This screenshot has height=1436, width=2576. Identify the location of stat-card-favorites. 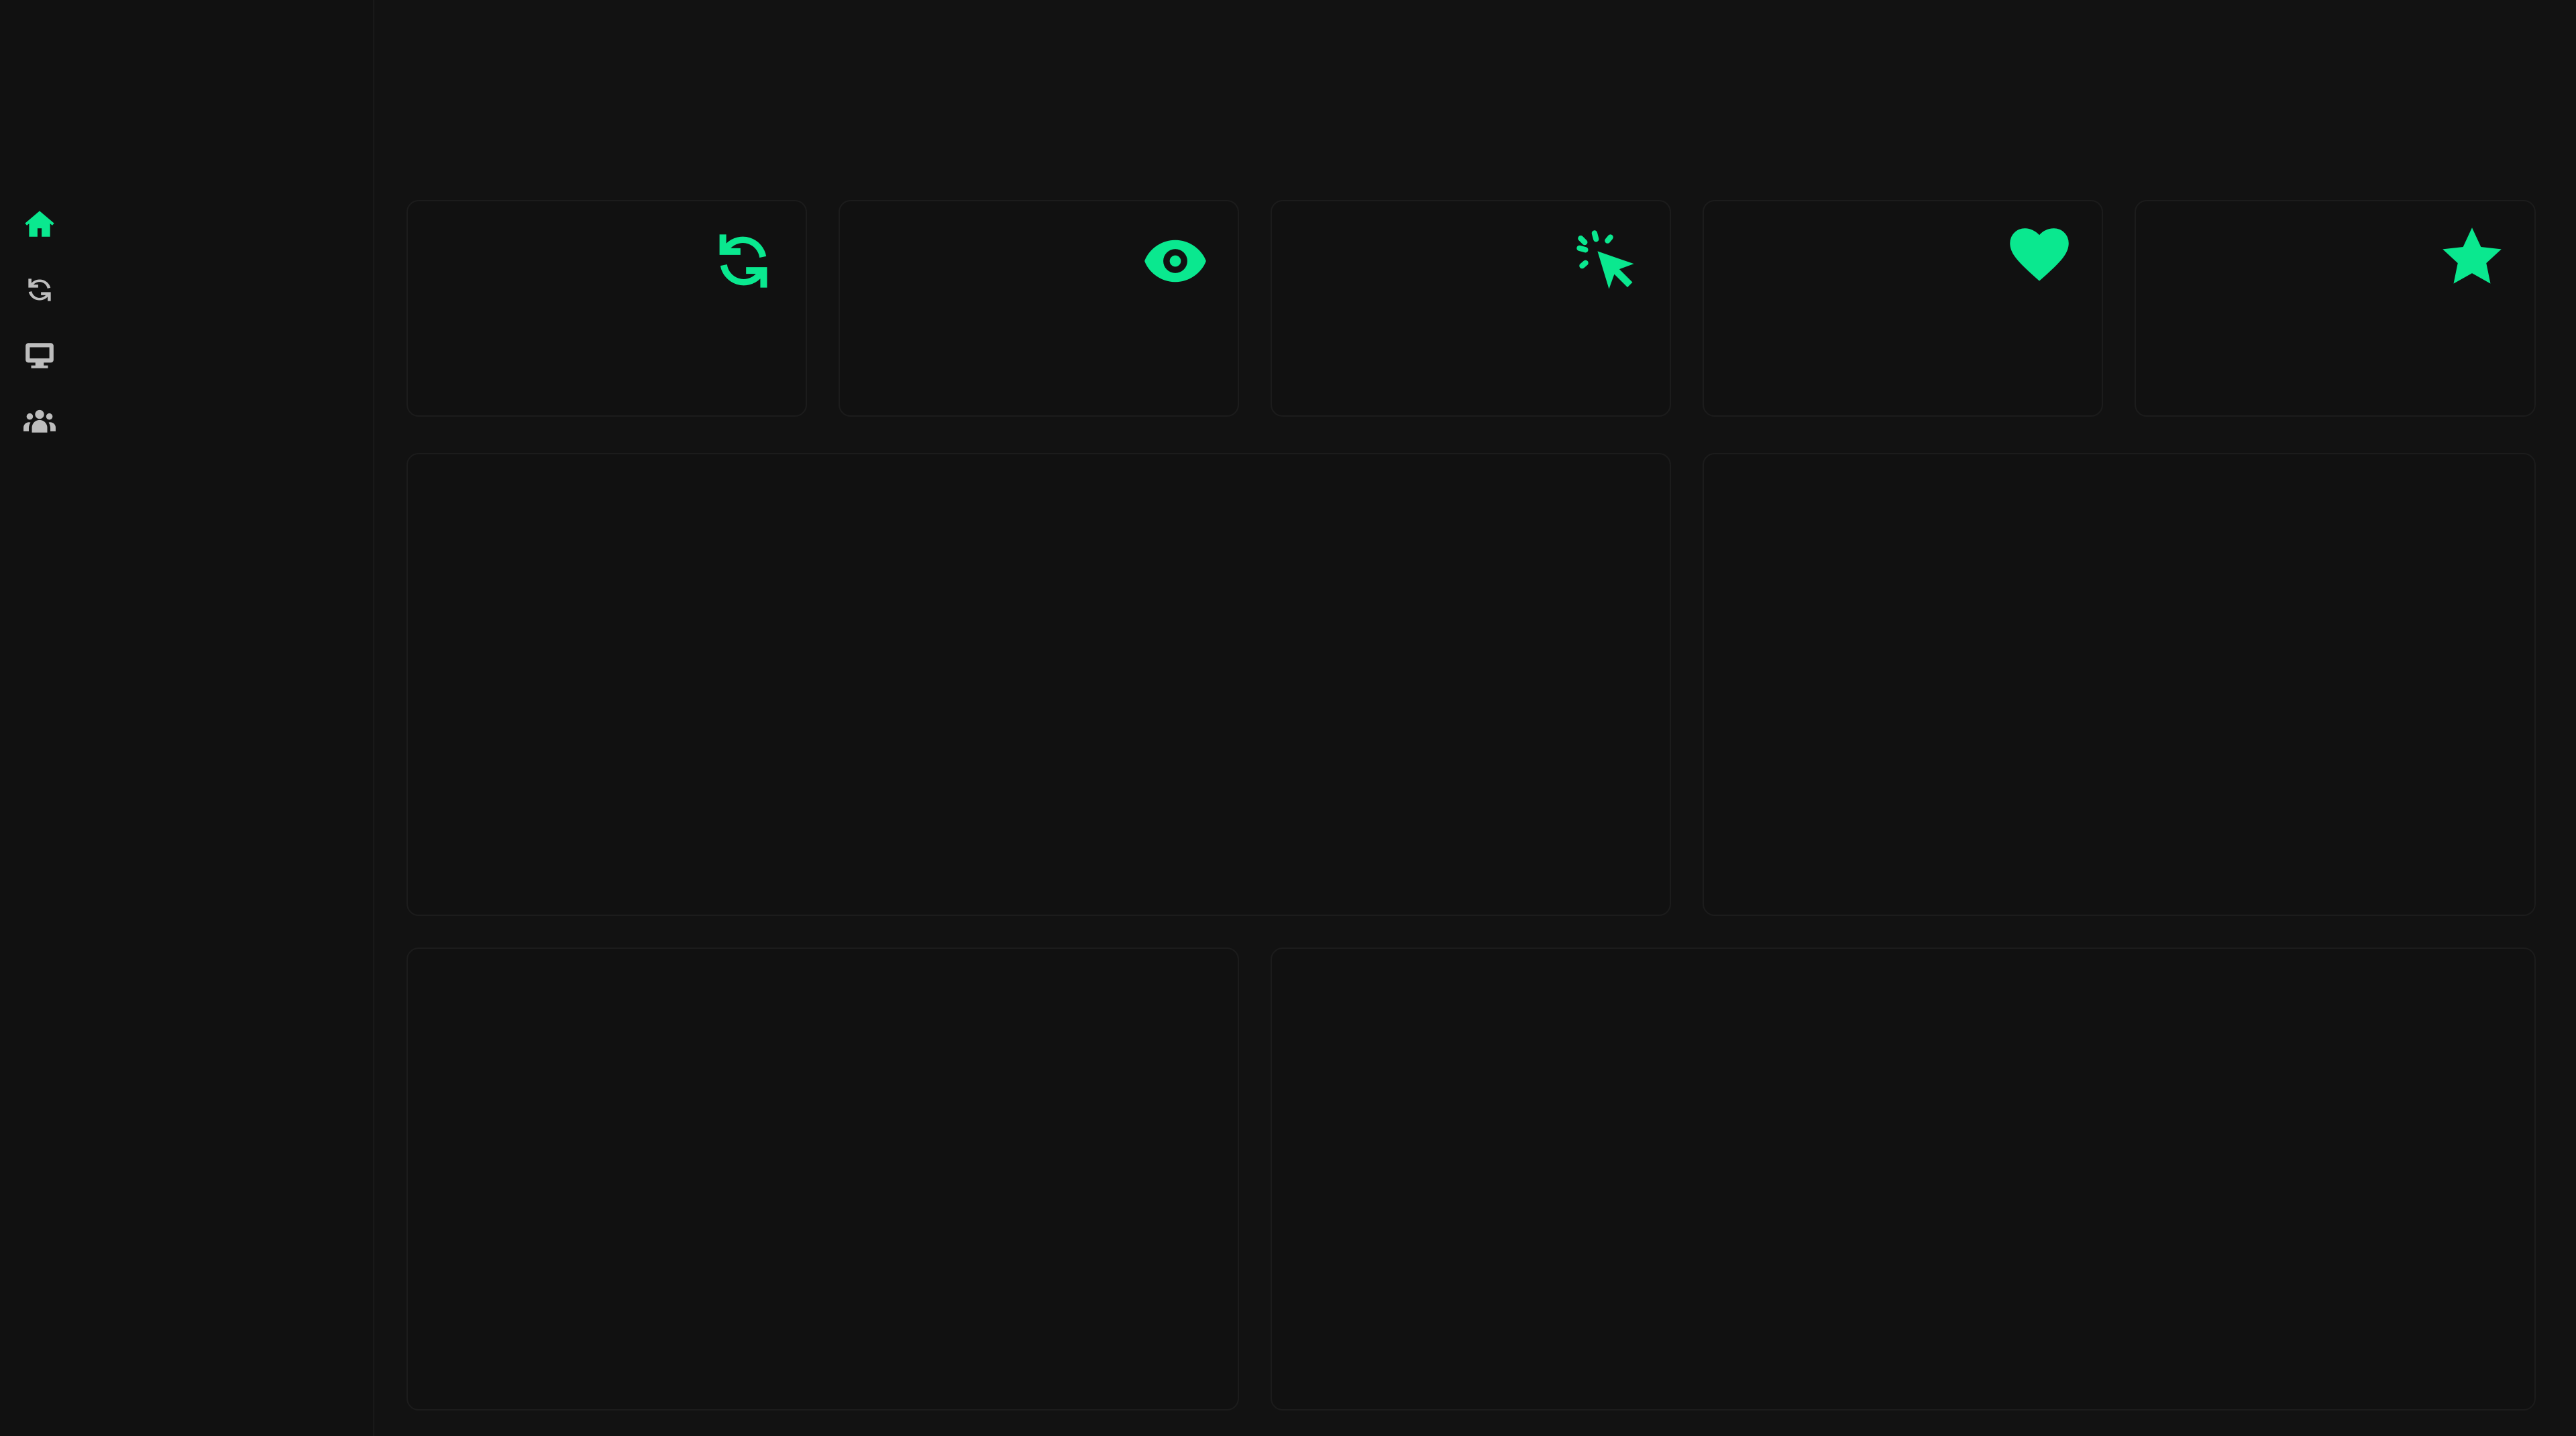
(2335, 308).